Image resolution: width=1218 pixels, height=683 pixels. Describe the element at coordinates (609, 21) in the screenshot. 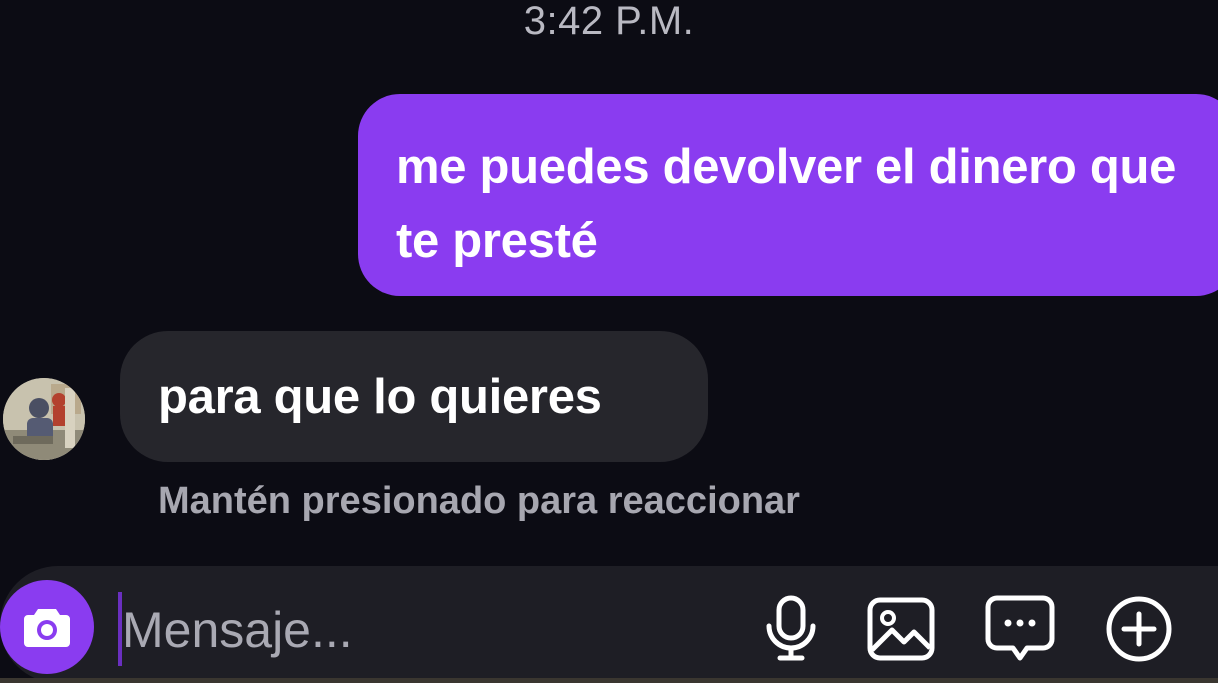

I see `message-timestamp: 3:42 P.M.` at that location.